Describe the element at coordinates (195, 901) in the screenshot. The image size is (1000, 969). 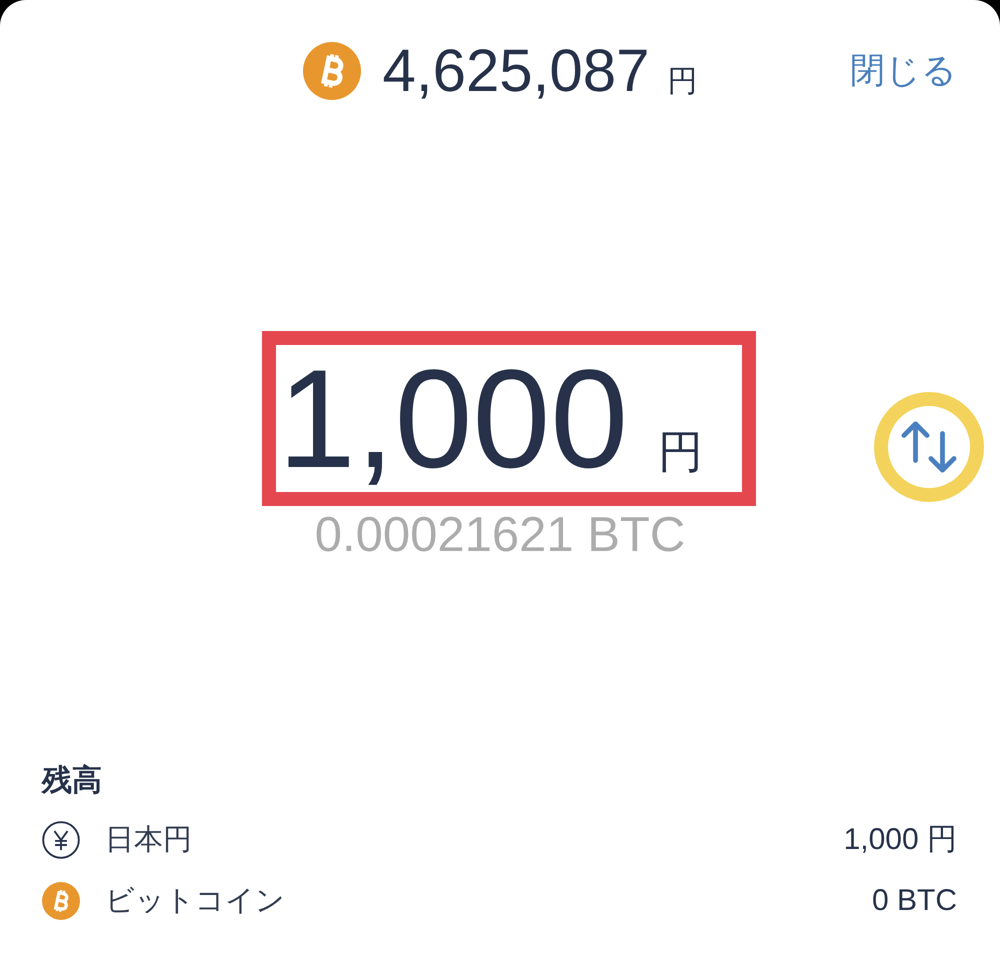
I see `currency-name: ビットコイン` at that location.